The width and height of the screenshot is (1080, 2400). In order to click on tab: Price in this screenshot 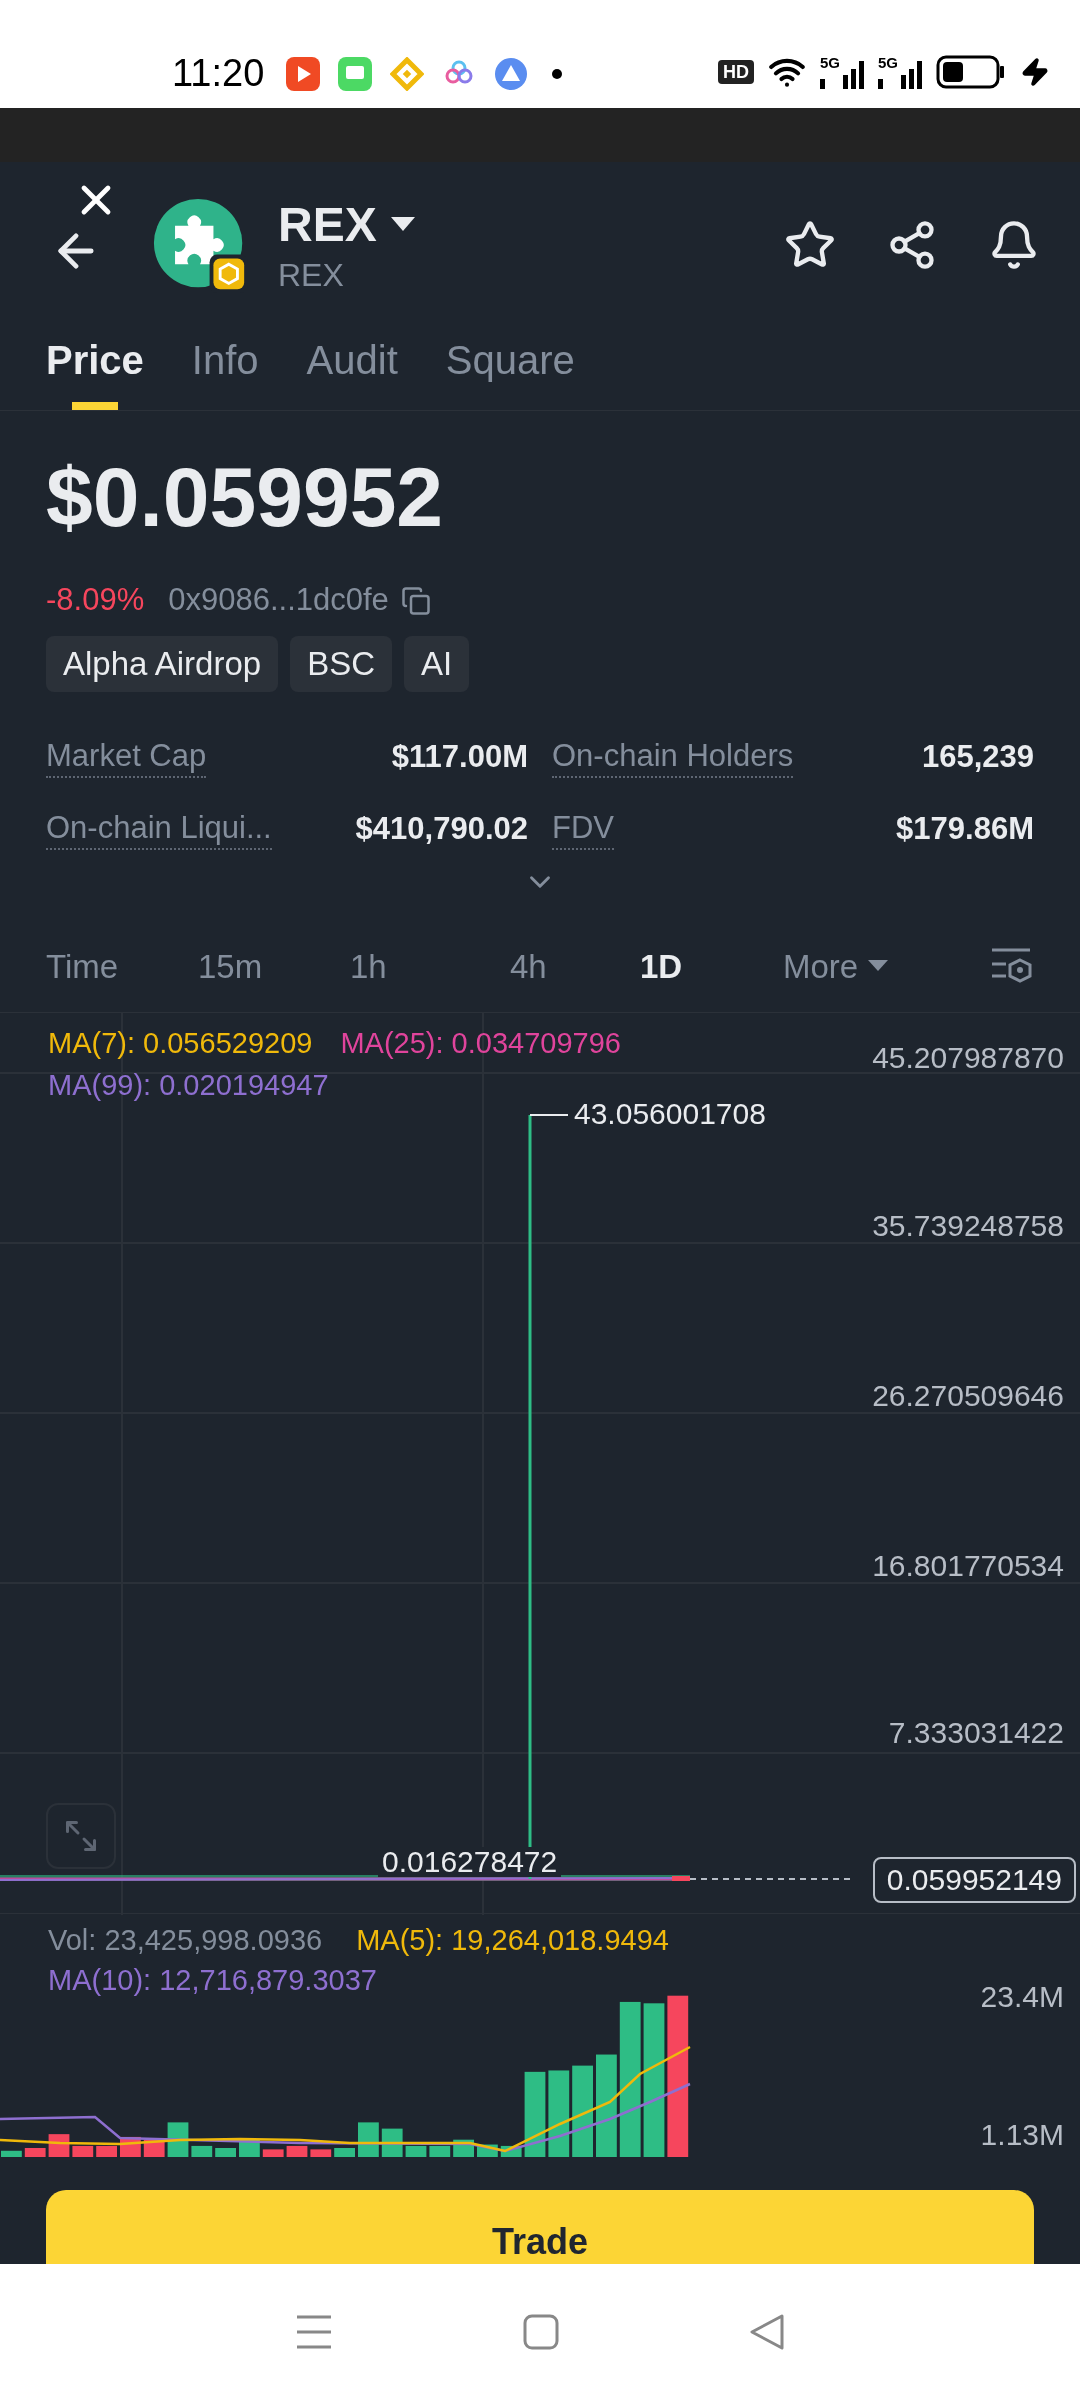, I will do `click(95, 365)`.